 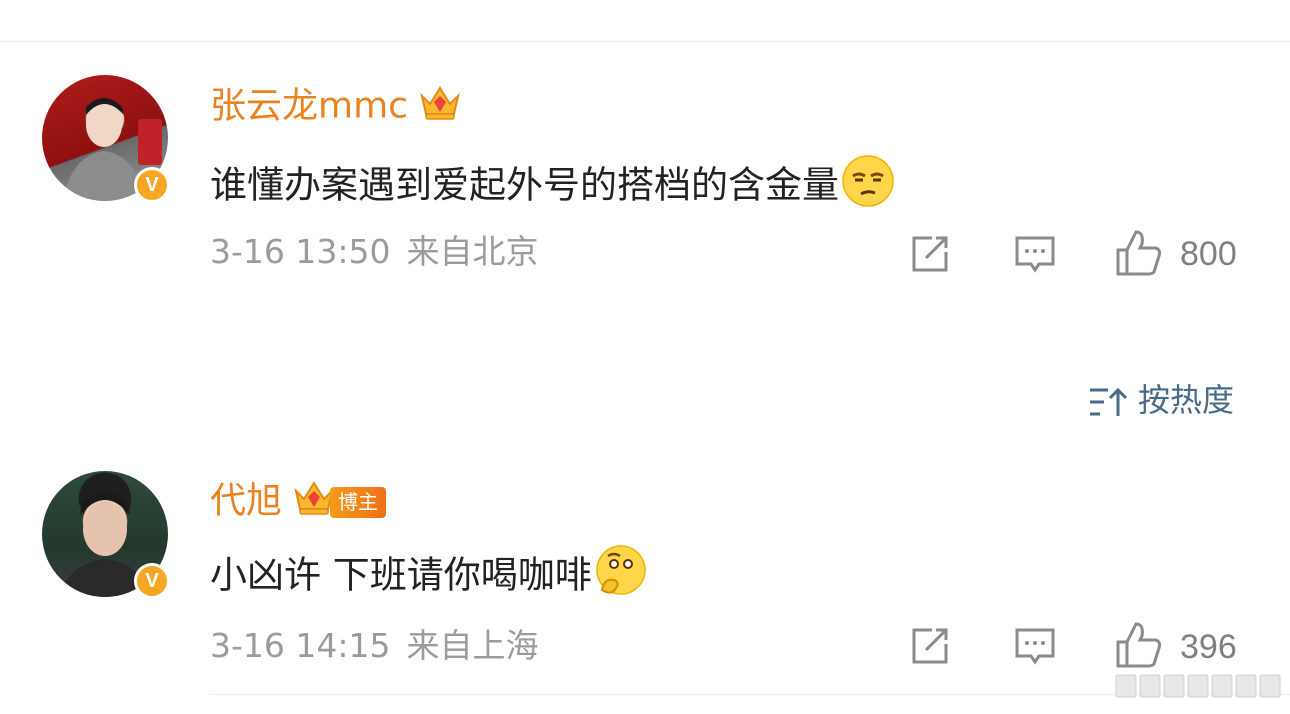 I want to click on comment-meta: 3-16 14:15 来自上海, so click(x=374, y=646).